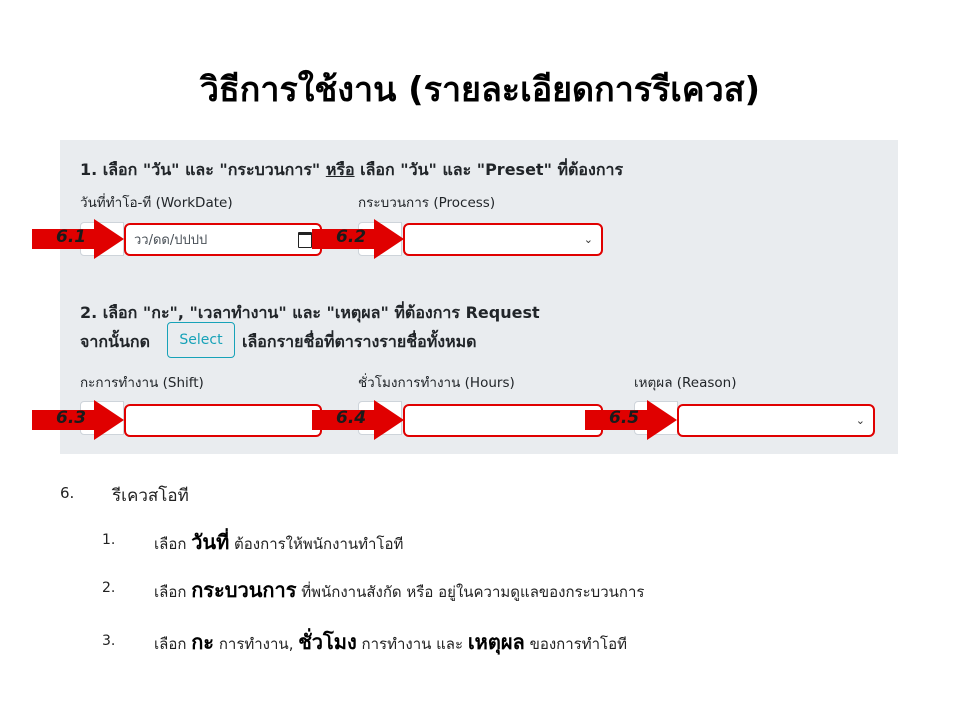  What do you see at coordinates (685, 383) in the screenshot?
I see `reason-label: เหตุผล (Reason)` at bounding box center [685, 383].